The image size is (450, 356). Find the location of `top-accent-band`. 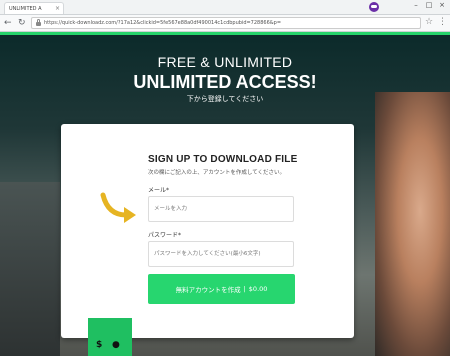

top-accent-band is located at coordinates (225, 33).